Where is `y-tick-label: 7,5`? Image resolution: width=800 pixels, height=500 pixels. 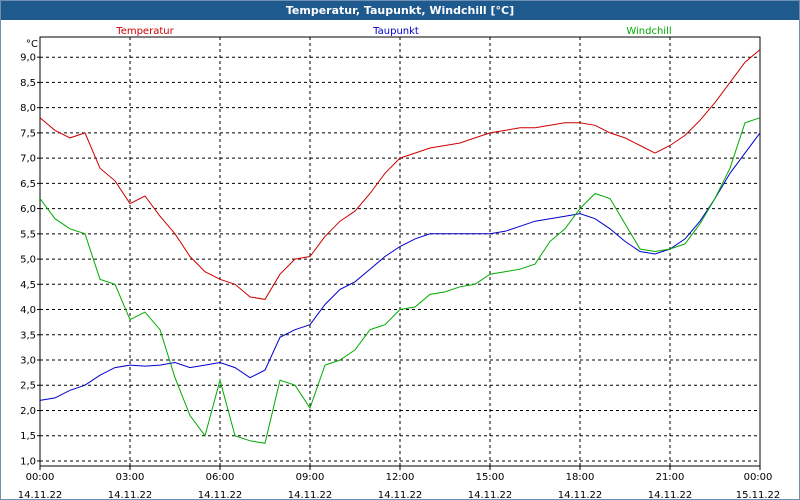
y-tick-label: 7,5 is located at coordinates (28, 133).